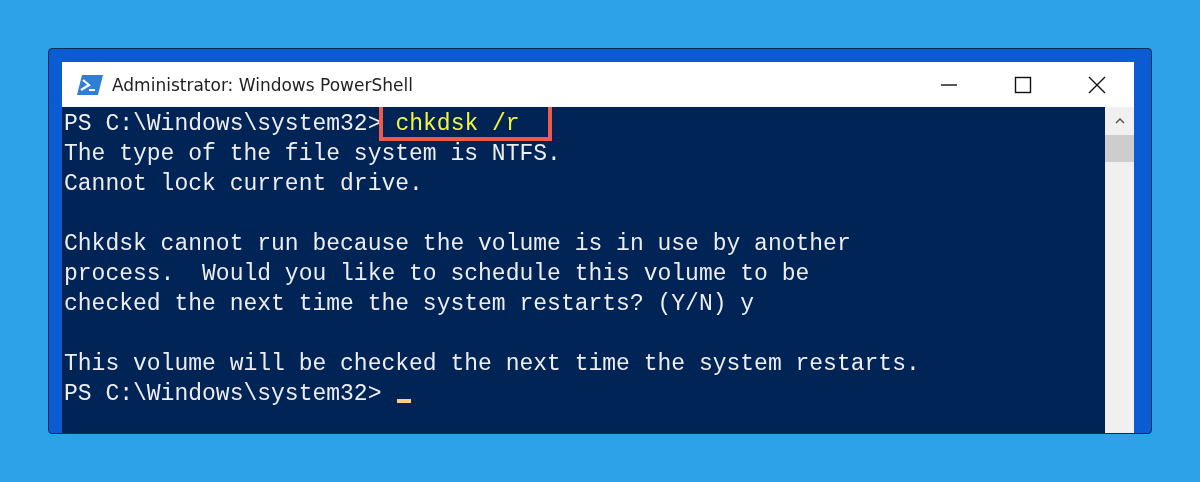  I want to click on close-icon, so click(1097, 84).